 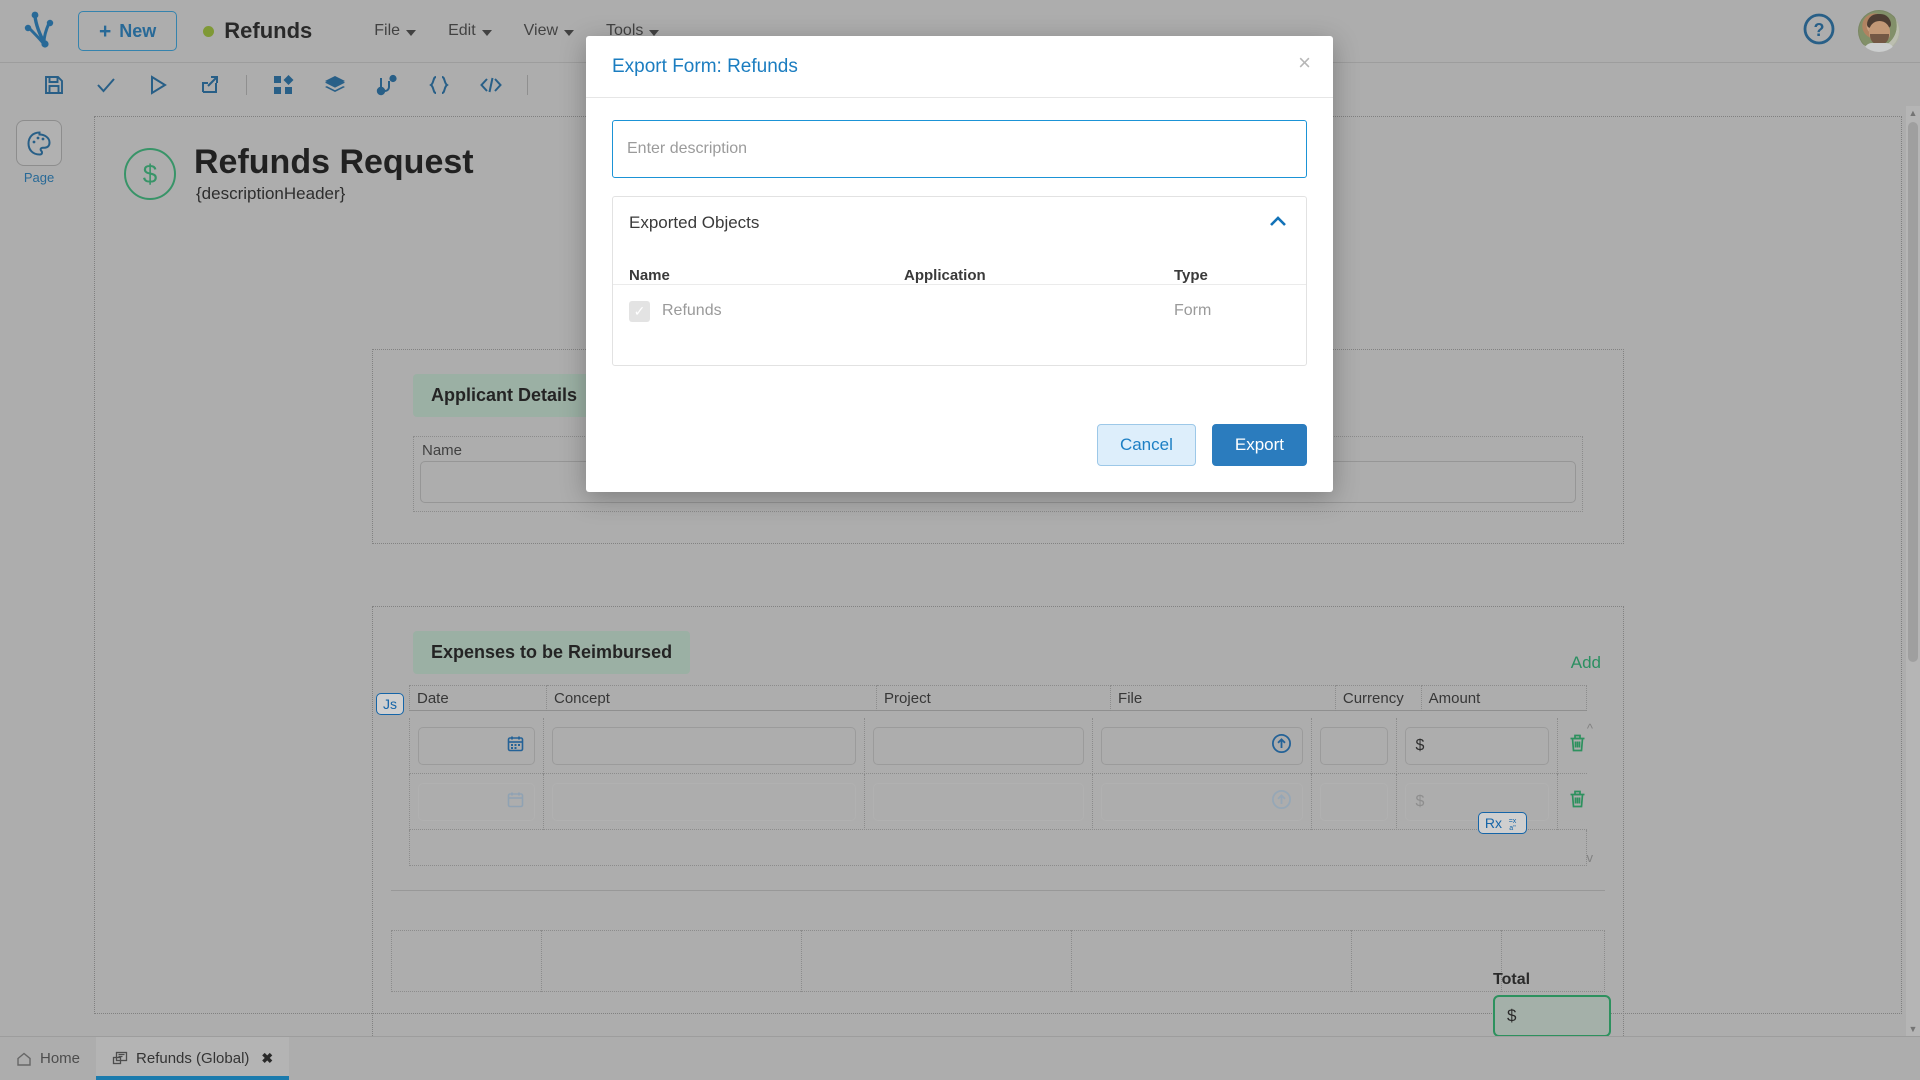 What do you see at coordinates (694, 222) in the screenshot?
I see `exported-objects-title: Exported Objects` at bounding box center [694, 222].